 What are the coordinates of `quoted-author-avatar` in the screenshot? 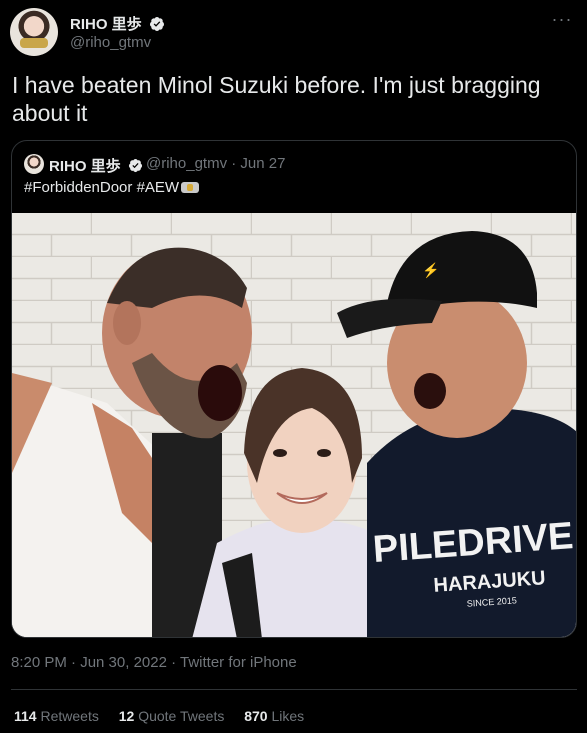 It's located at (34, 164).